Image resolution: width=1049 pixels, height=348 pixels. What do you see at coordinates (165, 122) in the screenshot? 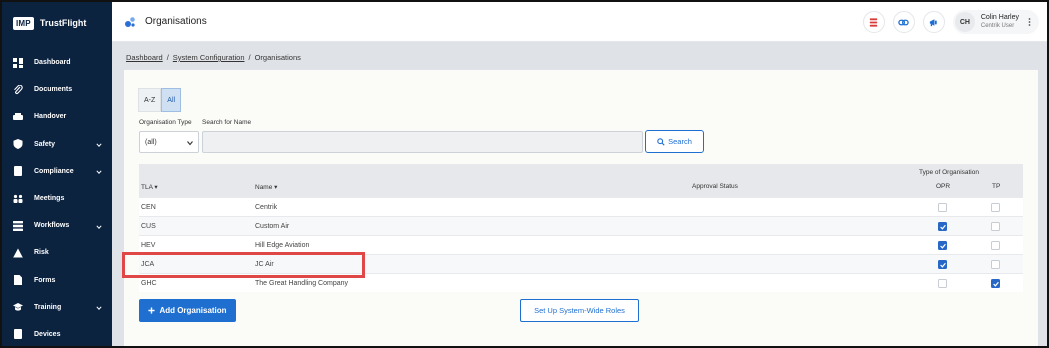
I see `org-type-label: Organisation Type` at bounding box center [165, 122].